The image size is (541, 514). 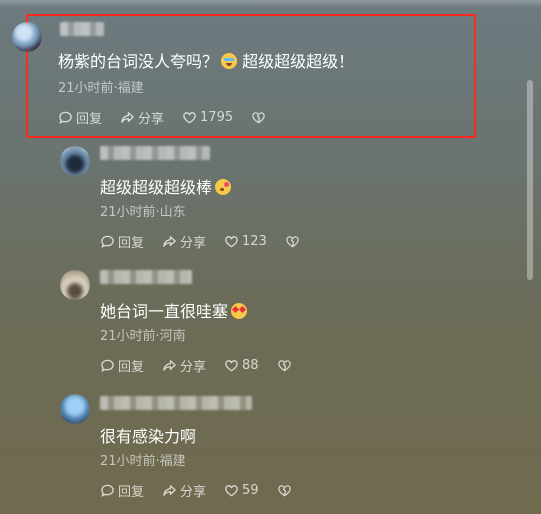 I want to click on crying-face-emoji, so click(x=229, y=61).